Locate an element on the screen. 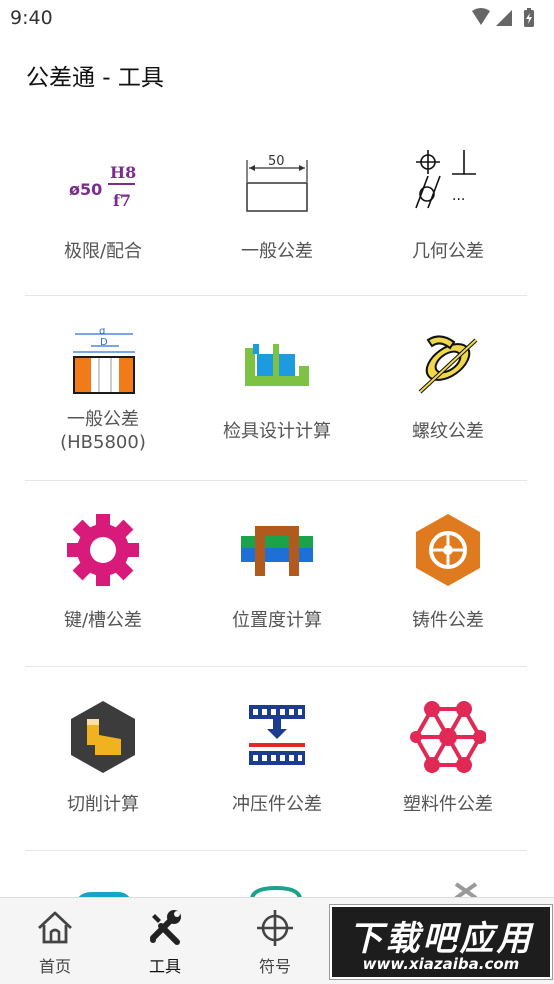 This screenshot has height=984, width=554. tool-thread-tolerance: 螺纹公差 is located at coordinates (448, 390).